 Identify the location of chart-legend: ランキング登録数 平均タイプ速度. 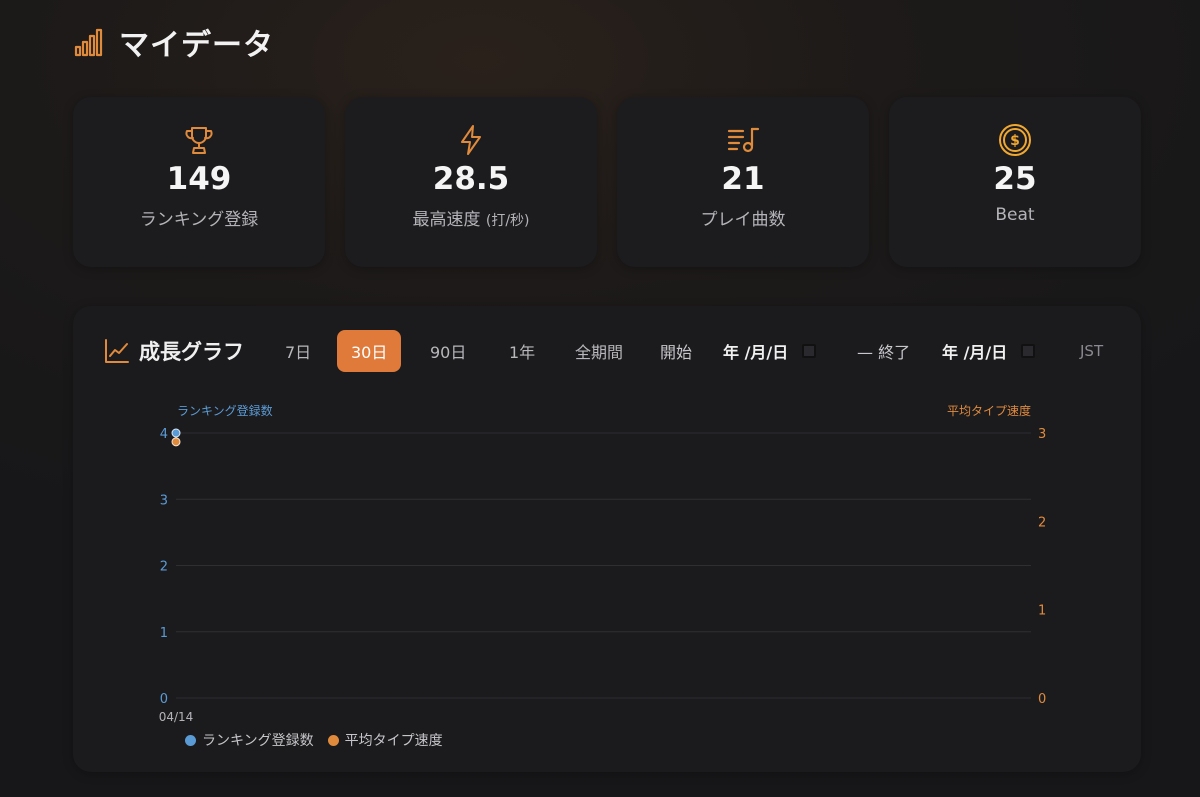
(314, 740).